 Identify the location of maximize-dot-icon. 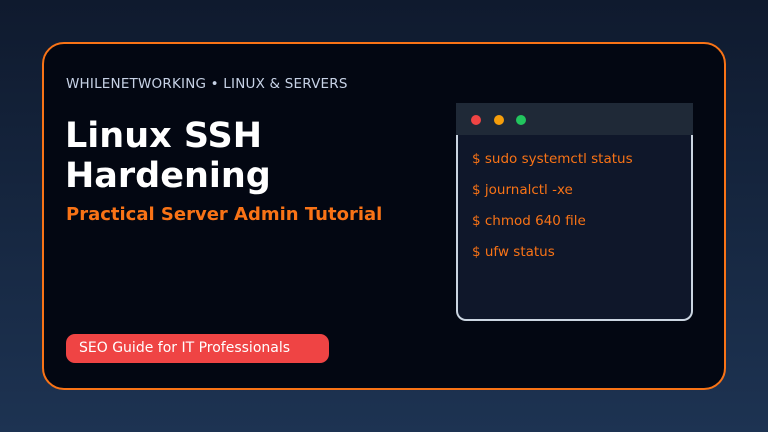
(521, 120).